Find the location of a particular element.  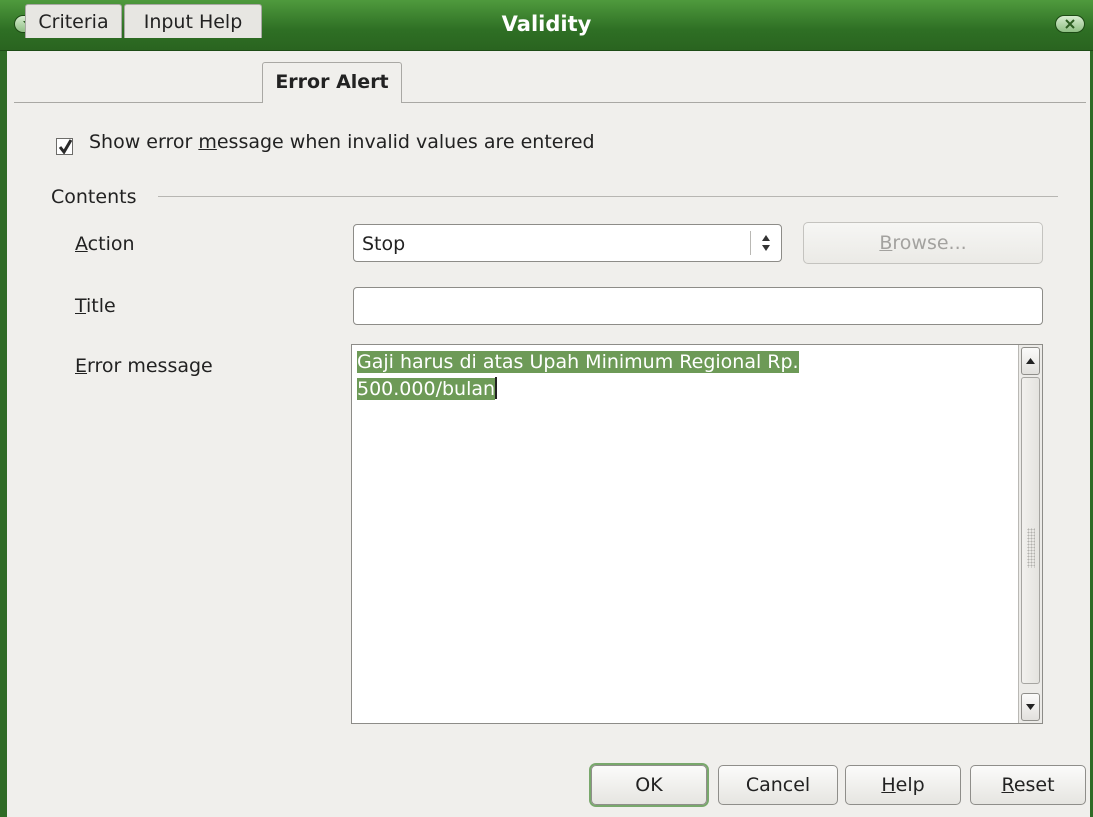

show-error-checkbox is located at coordinates (64, 146).